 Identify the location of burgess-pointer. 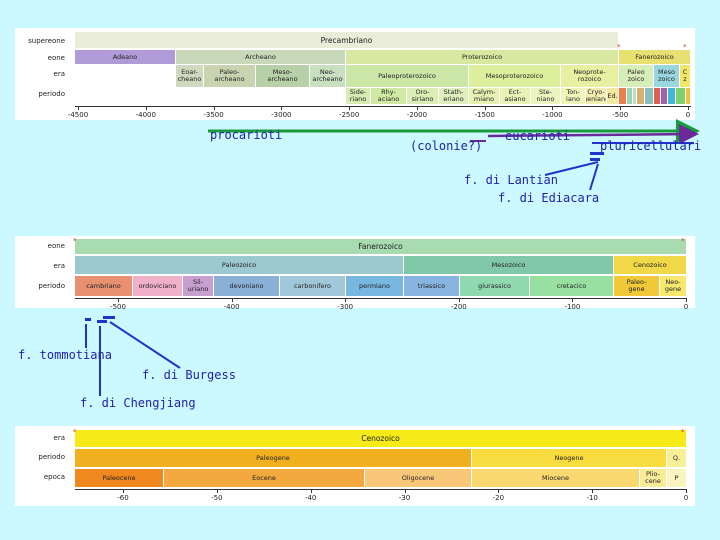
(145, 345).